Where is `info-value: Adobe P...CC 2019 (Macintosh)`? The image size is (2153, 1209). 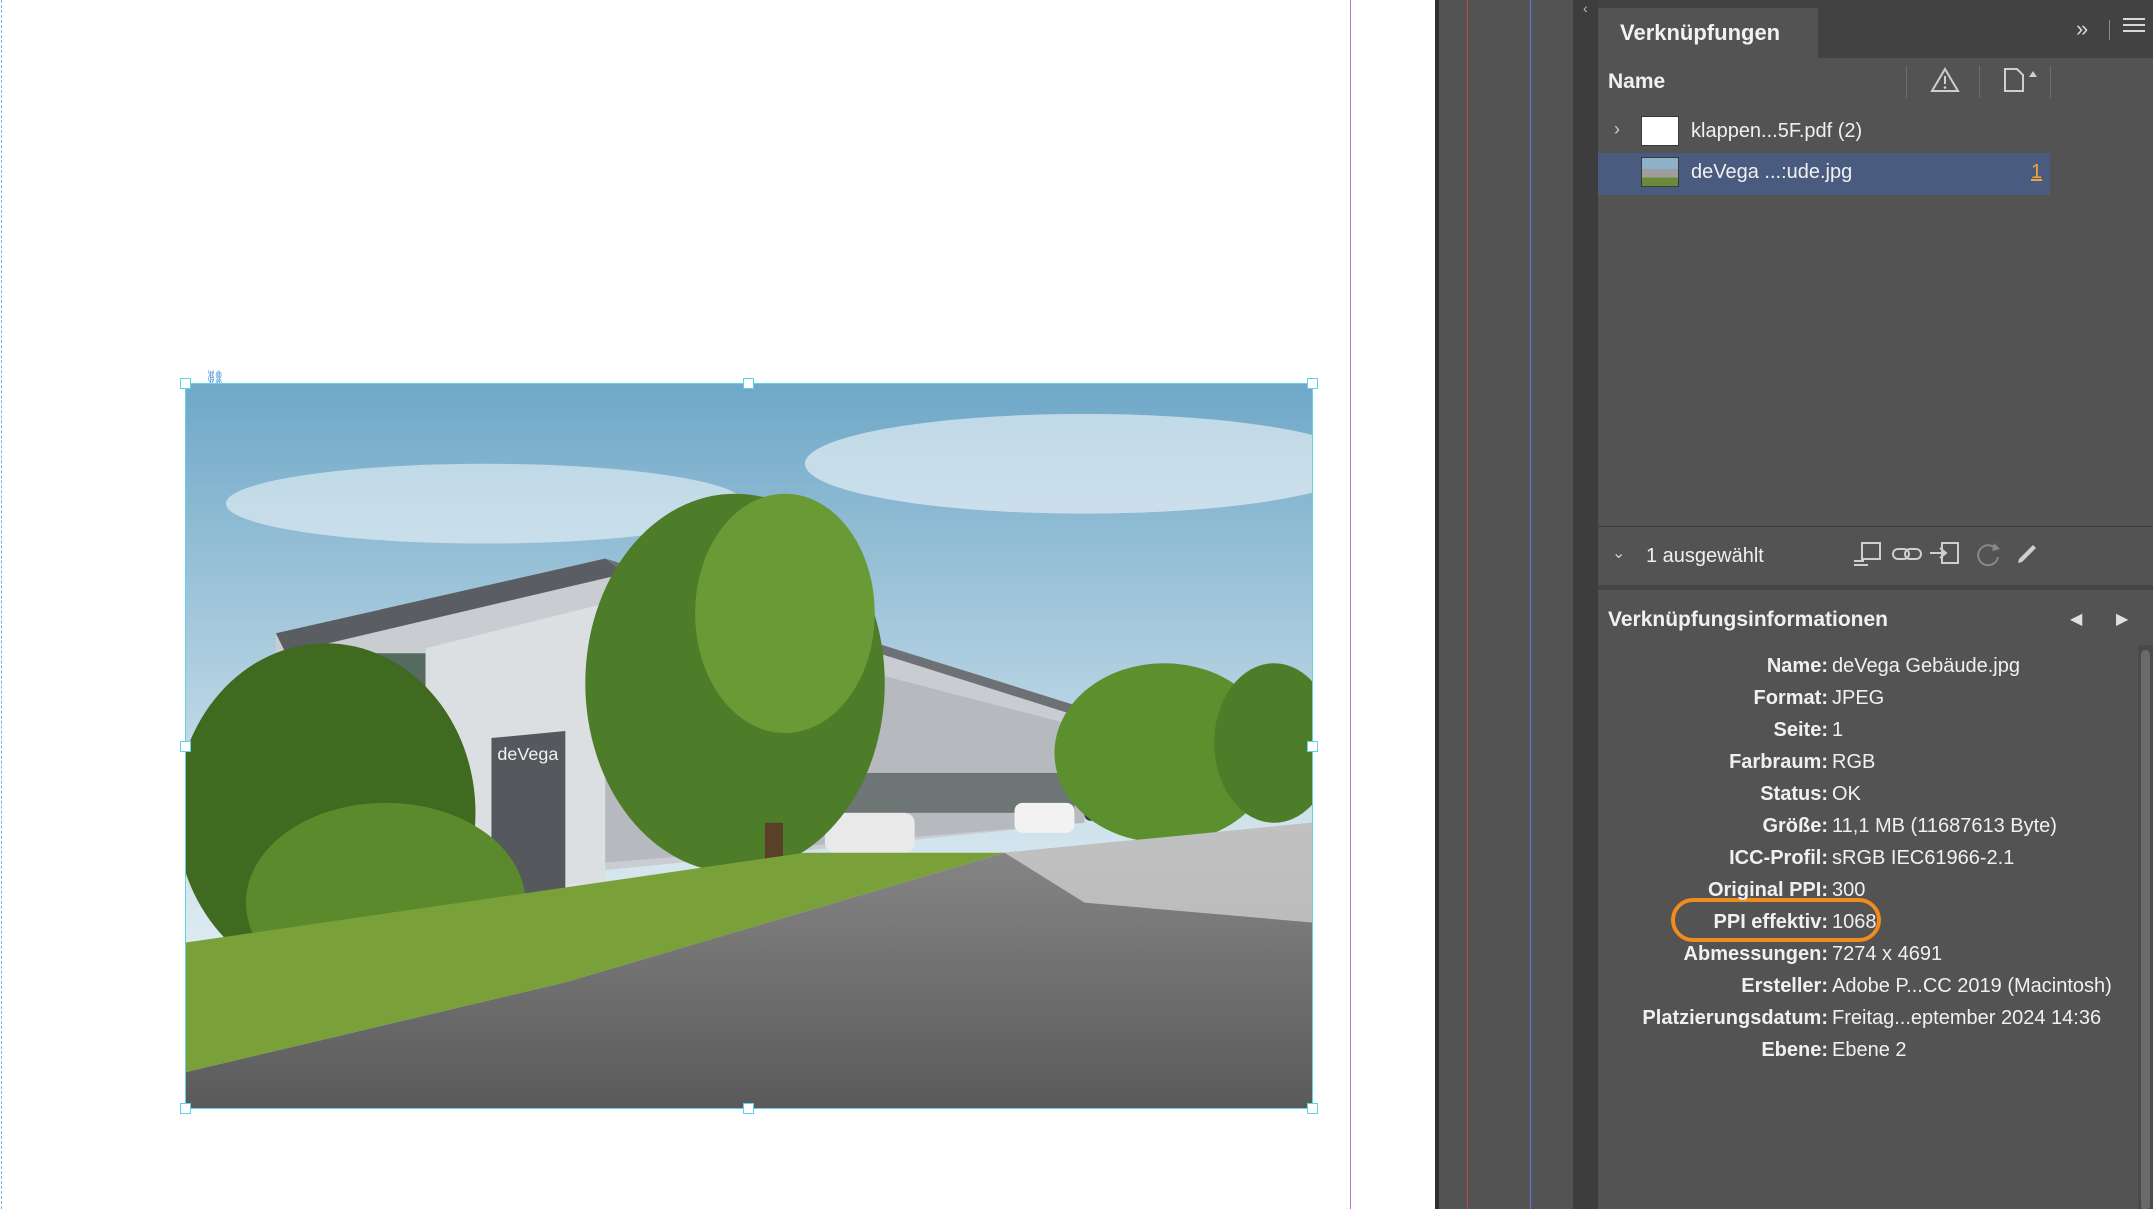
info-value: Adobe P...CC 2019 (Macintosh) is located at coordinates (1972, 986).